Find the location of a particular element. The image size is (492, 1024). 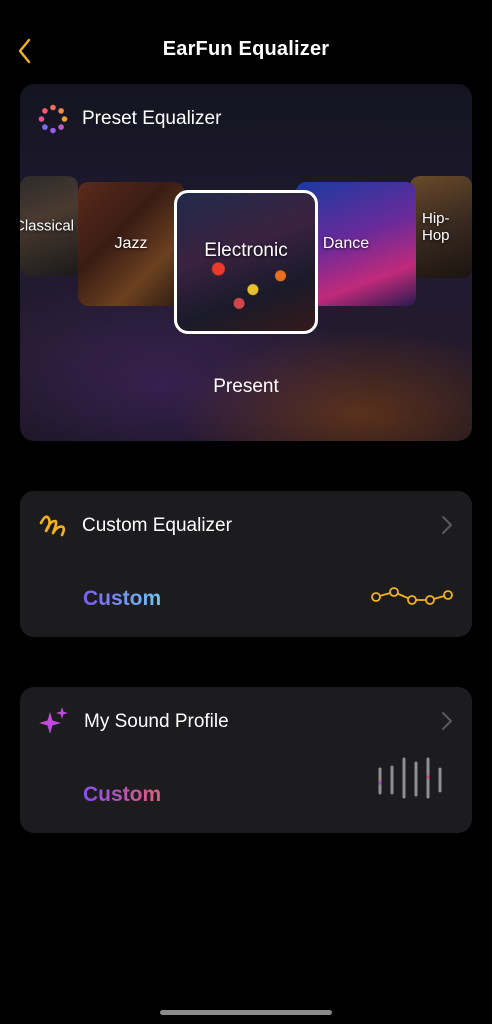

my-sound-profile-value: Custom is located at coordinates (122, 794).